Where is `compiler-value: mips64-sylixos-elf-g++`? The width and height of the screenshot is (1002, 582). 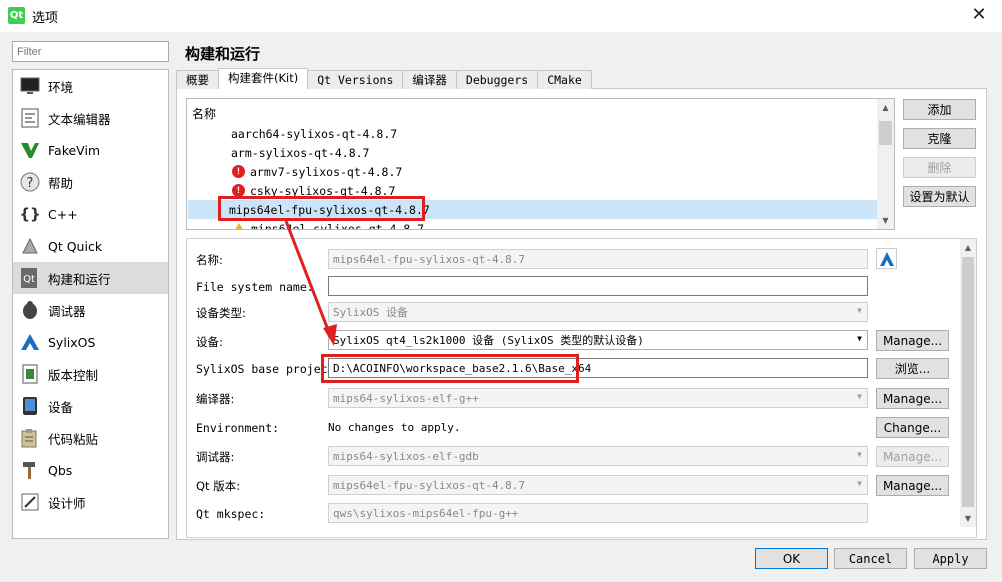 compiler-value: mips64-sylixos-elf-g++ is located at coordinates (406, 398).